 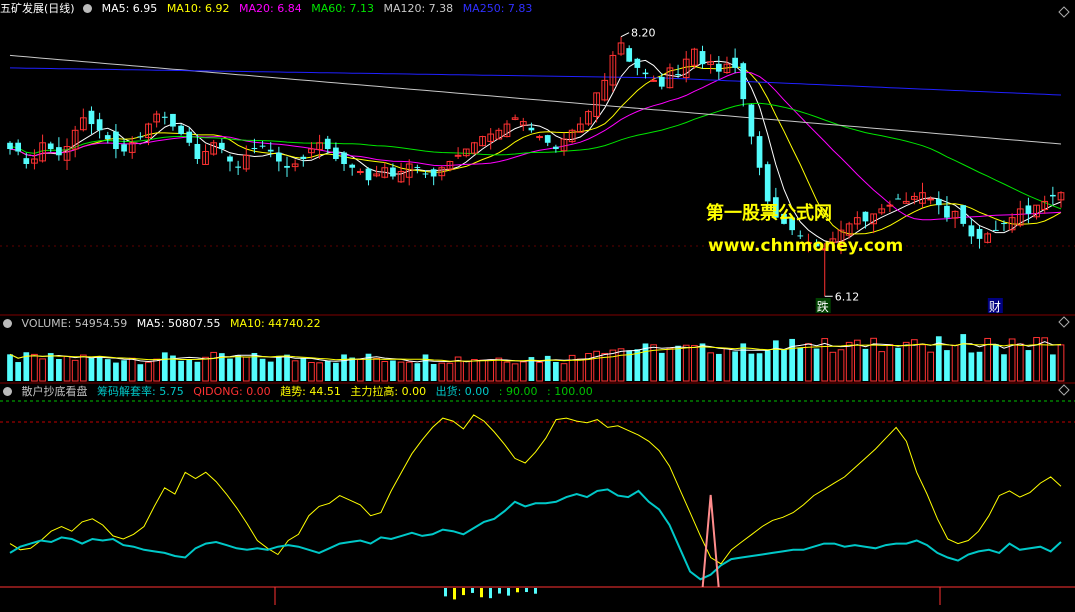 What do you see at coordinates (37, 8) in the screenshot?
I see `stock-title: 五矿发展(日线)` at bounding box center [37, 8].